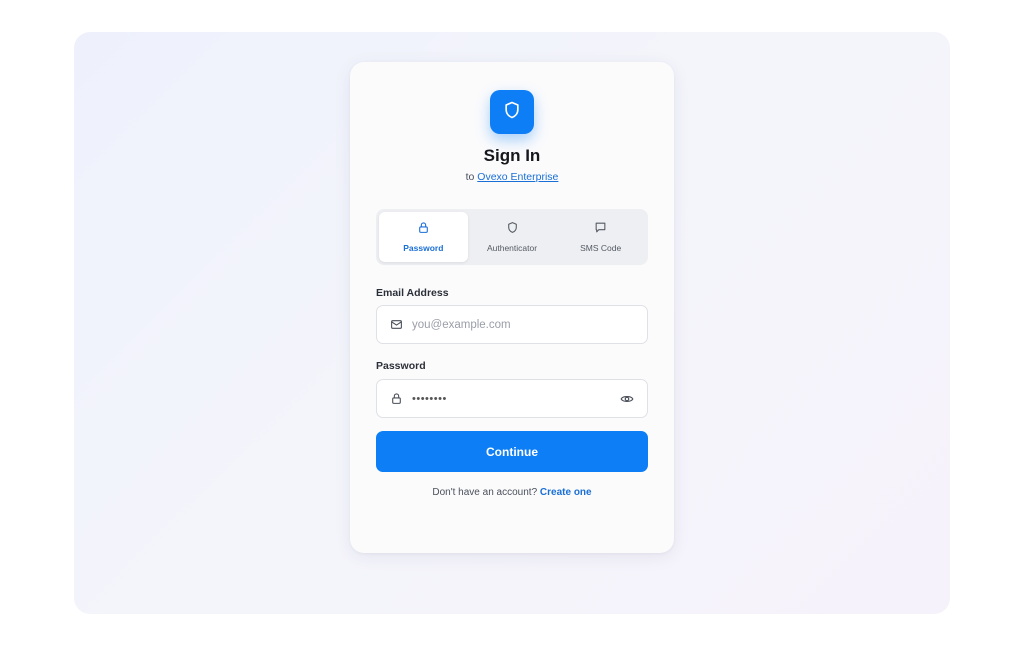 The width and height of the screenshot is (1024, 646). What do you see at coordinates (566, 492) in the screenshot?
I see `create-account-link: Create one` at bounding box center [566, 492].